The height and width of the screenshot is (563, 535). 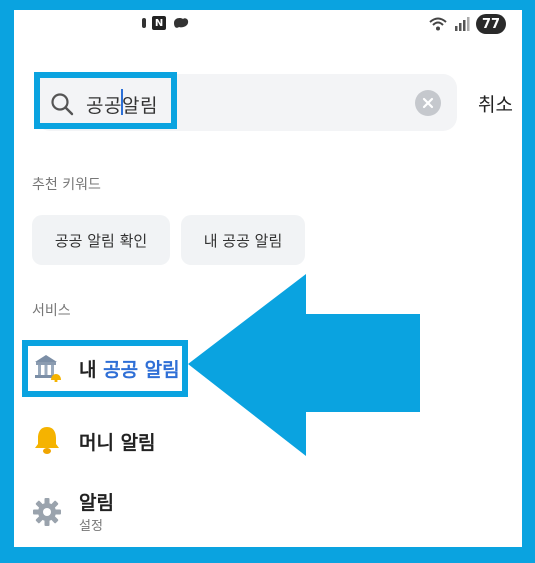 I want to click on service-title-alert: 알림, so click(x=96, y=503).